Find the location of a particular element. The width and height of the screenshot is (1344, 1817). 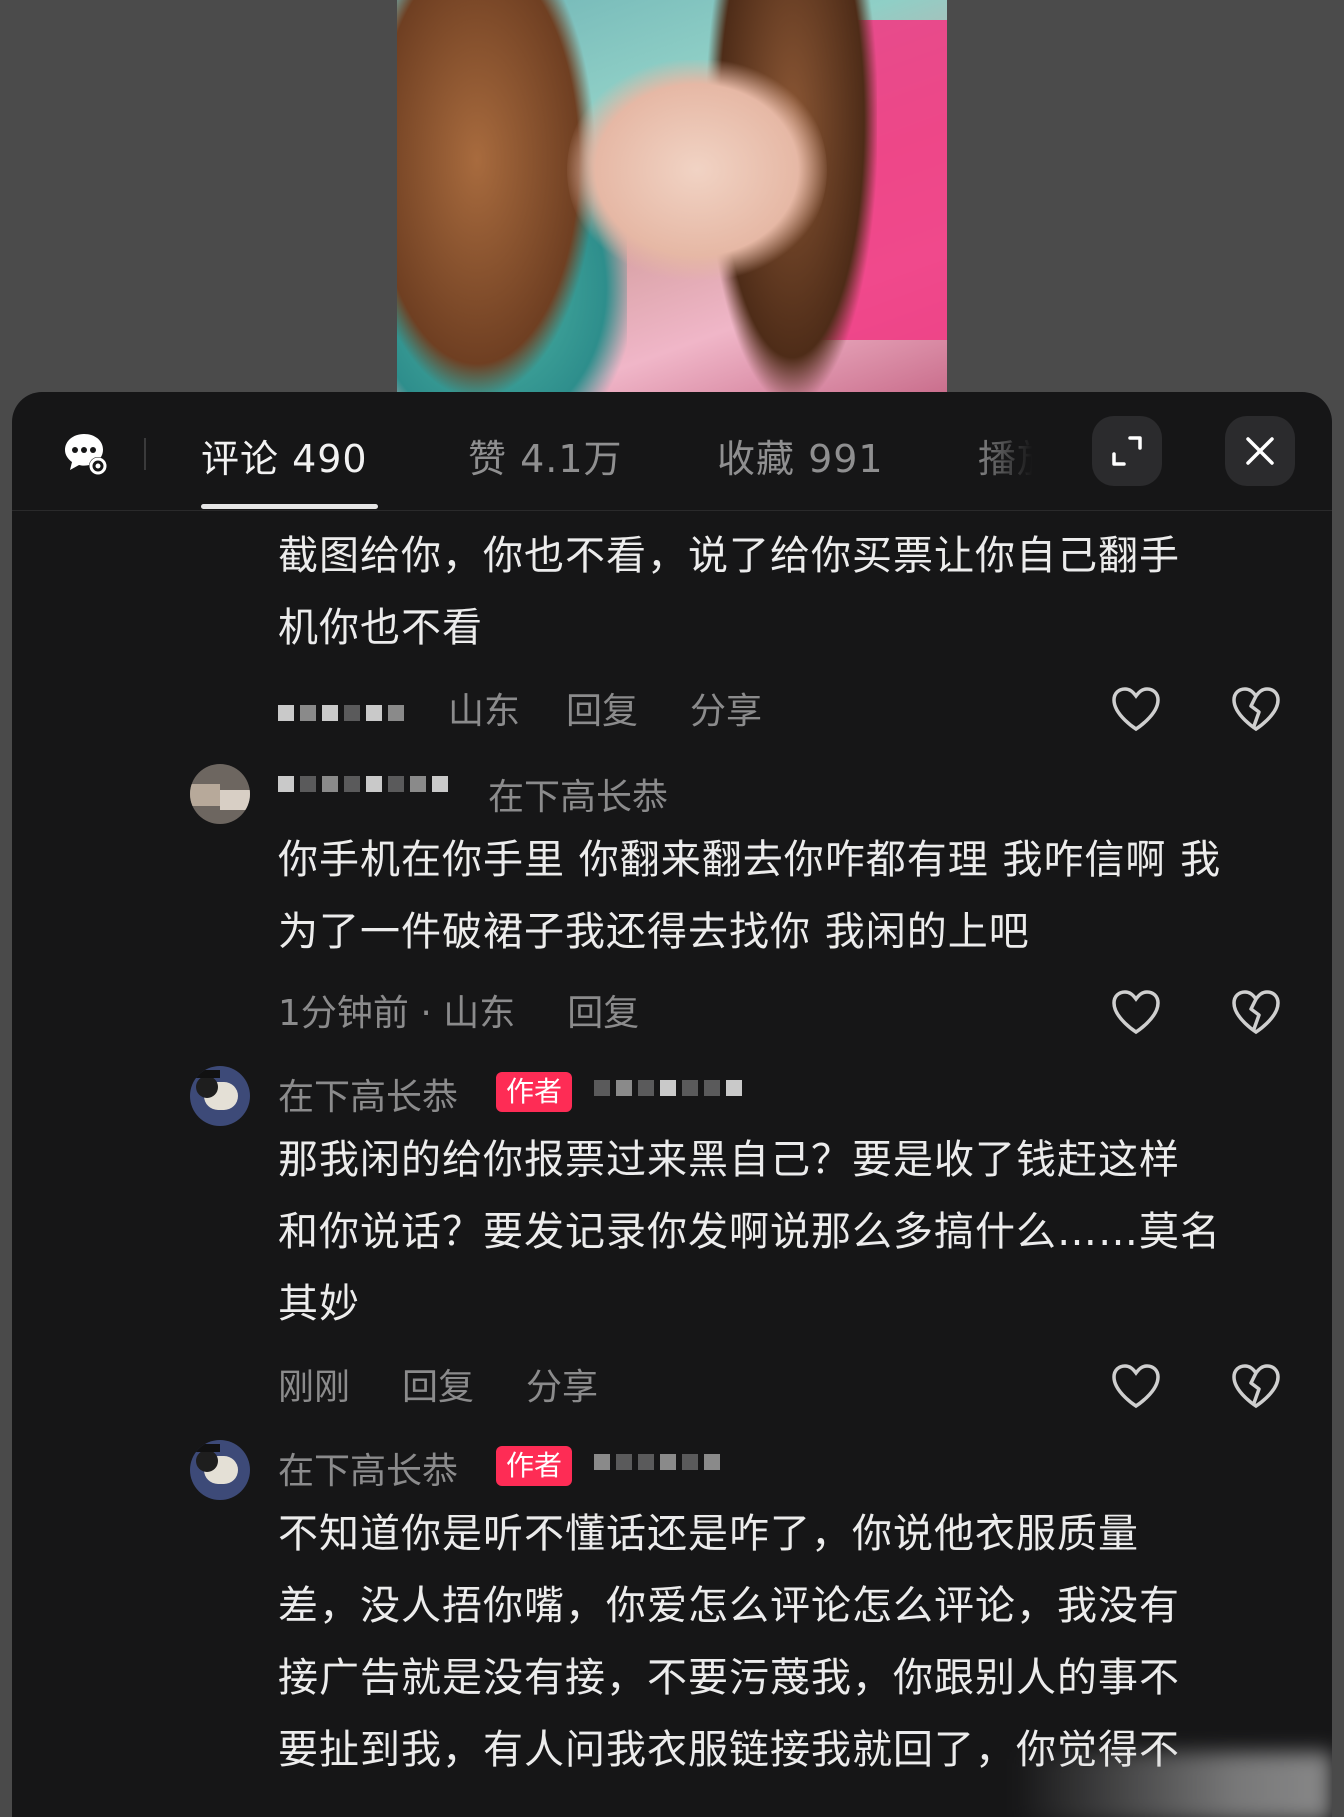

close-icon is located at coordinates (1260, 451).